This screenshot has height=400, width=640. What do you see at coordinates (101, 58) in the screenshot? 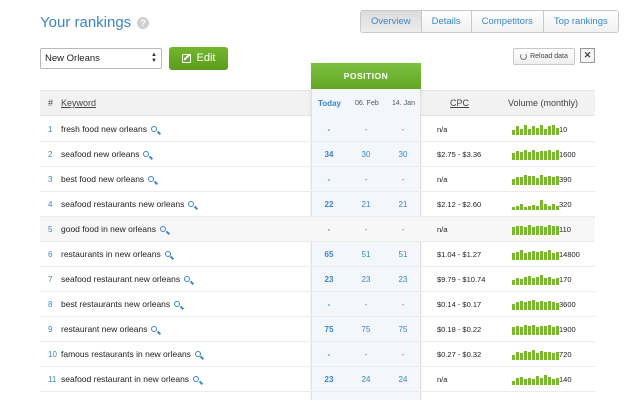
I see `location-select: New Orleans ▲ ▼` at bounding box center [101, 58].